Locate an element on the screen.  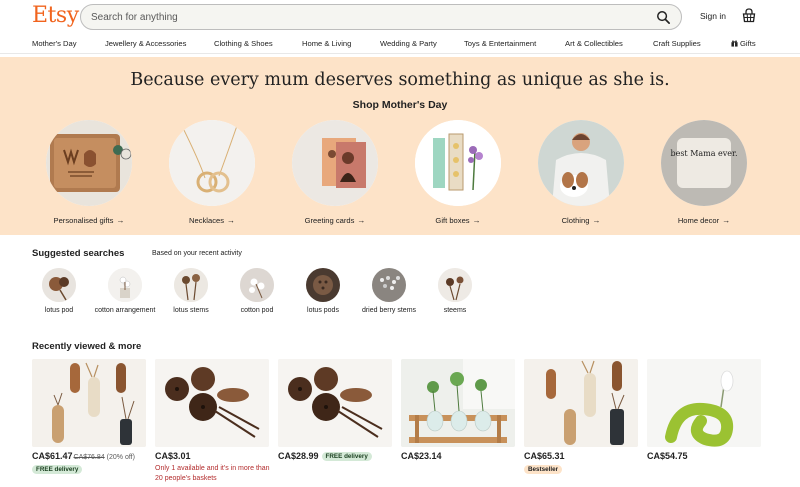
listing-price: CA$61.47 is located at coordinates (52, 456).